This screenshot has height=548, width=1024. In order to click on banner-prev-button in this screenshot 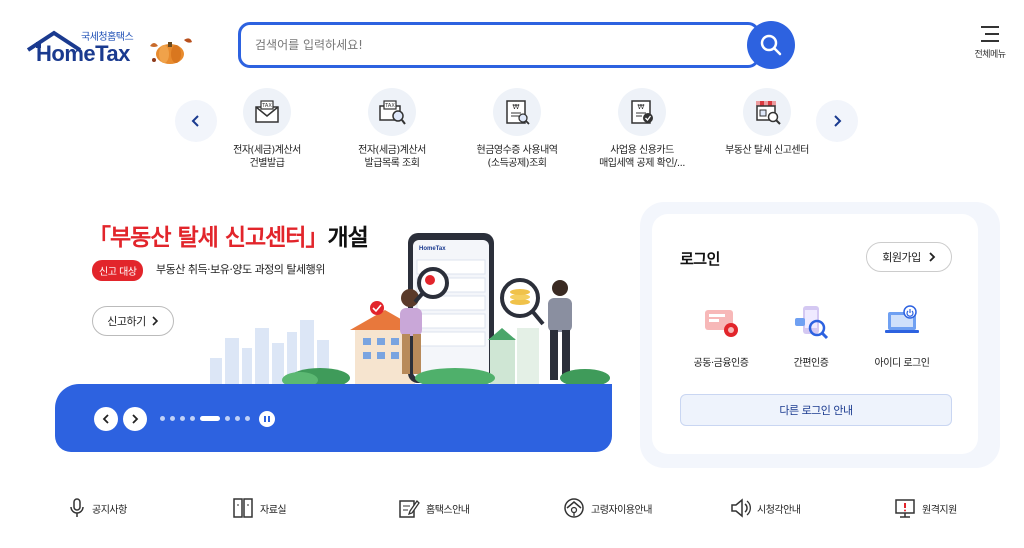, I will do `click(106, 419)`.